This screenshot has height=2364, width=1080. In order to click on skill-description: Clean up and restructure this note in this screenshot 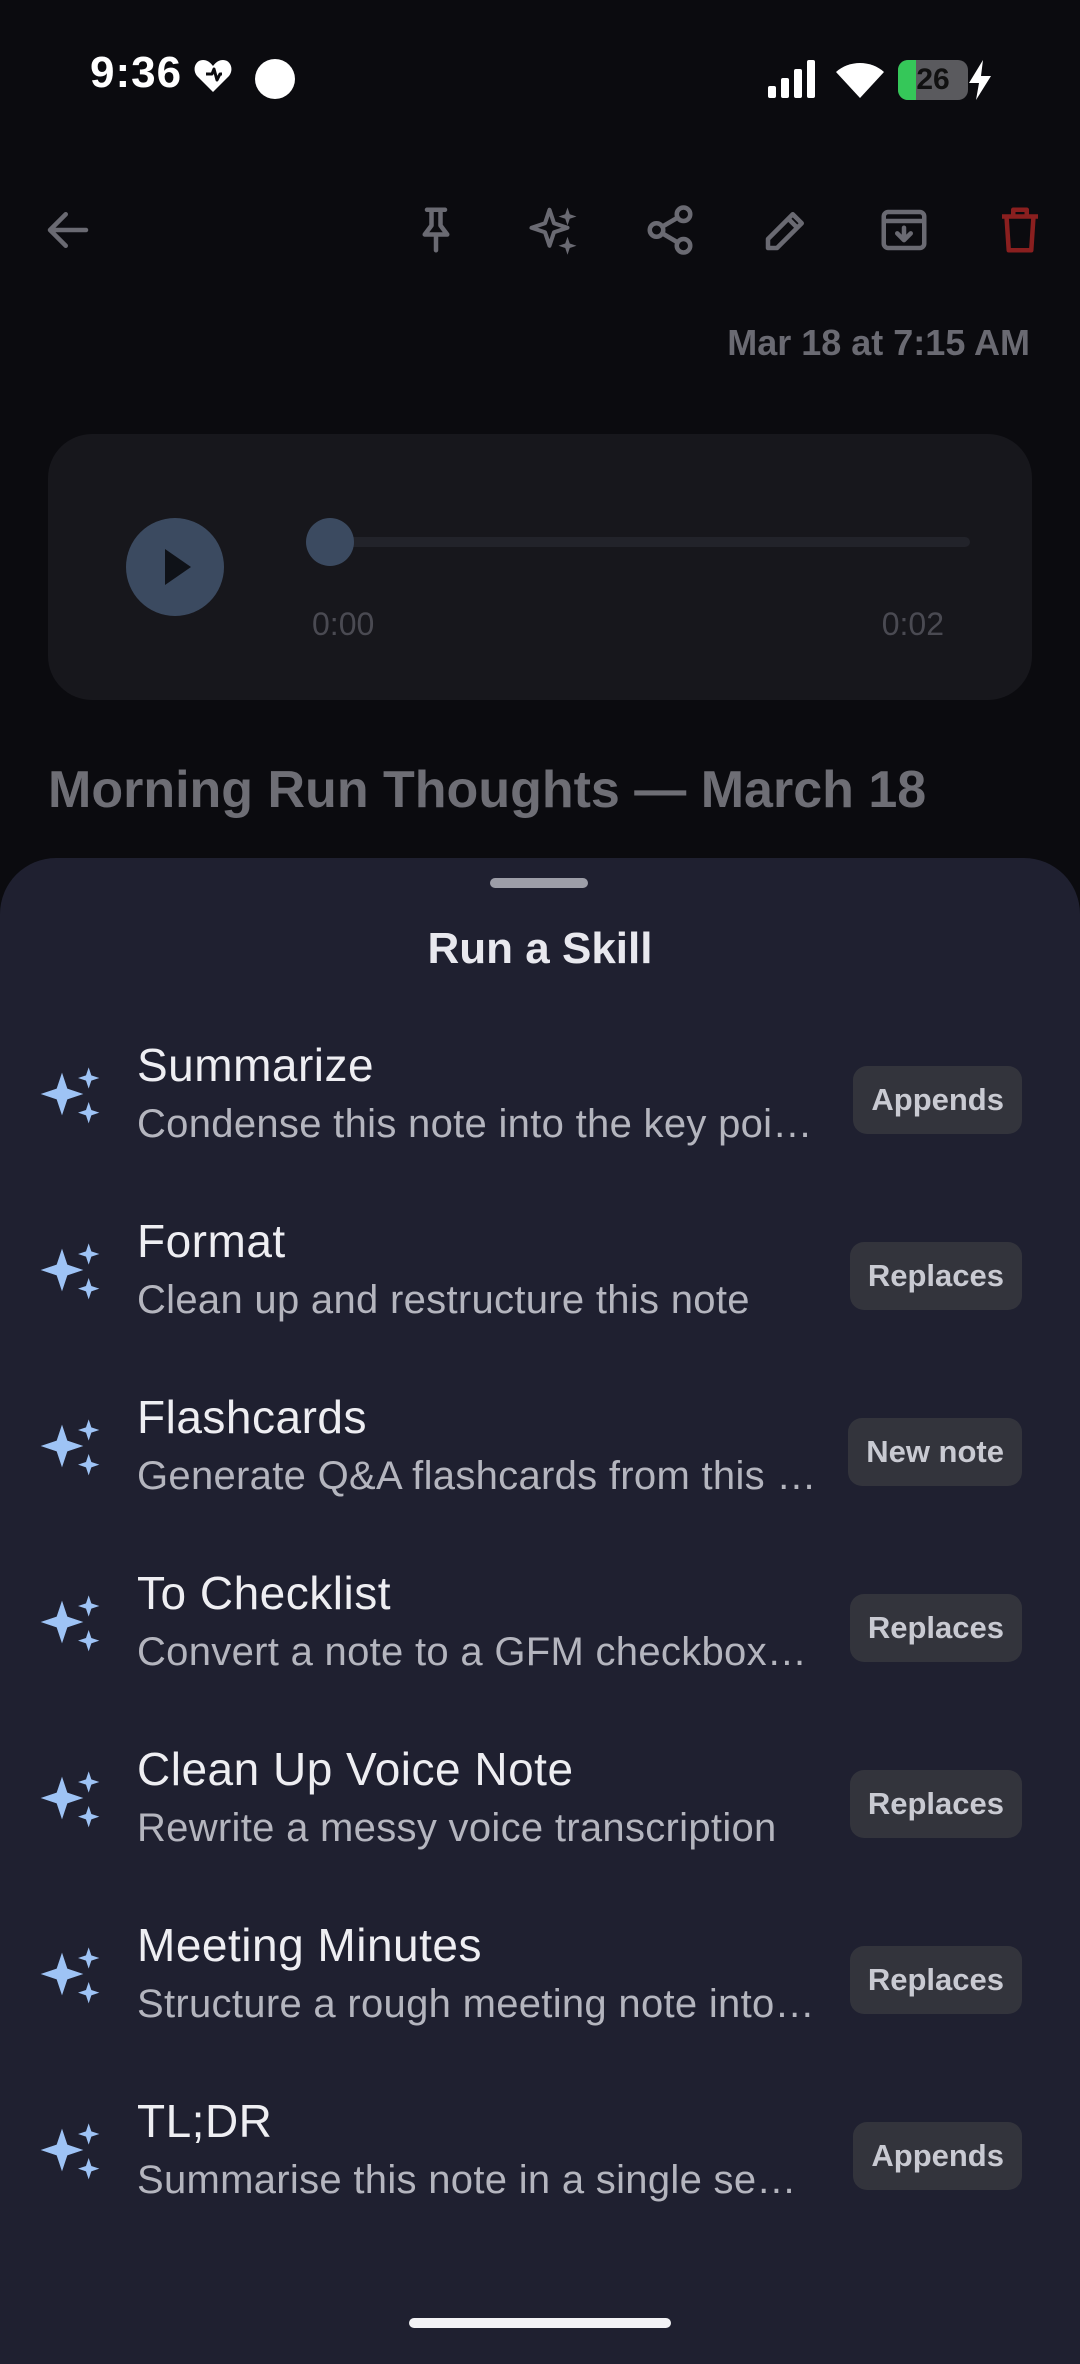, I will do `click(443, 1300)`.